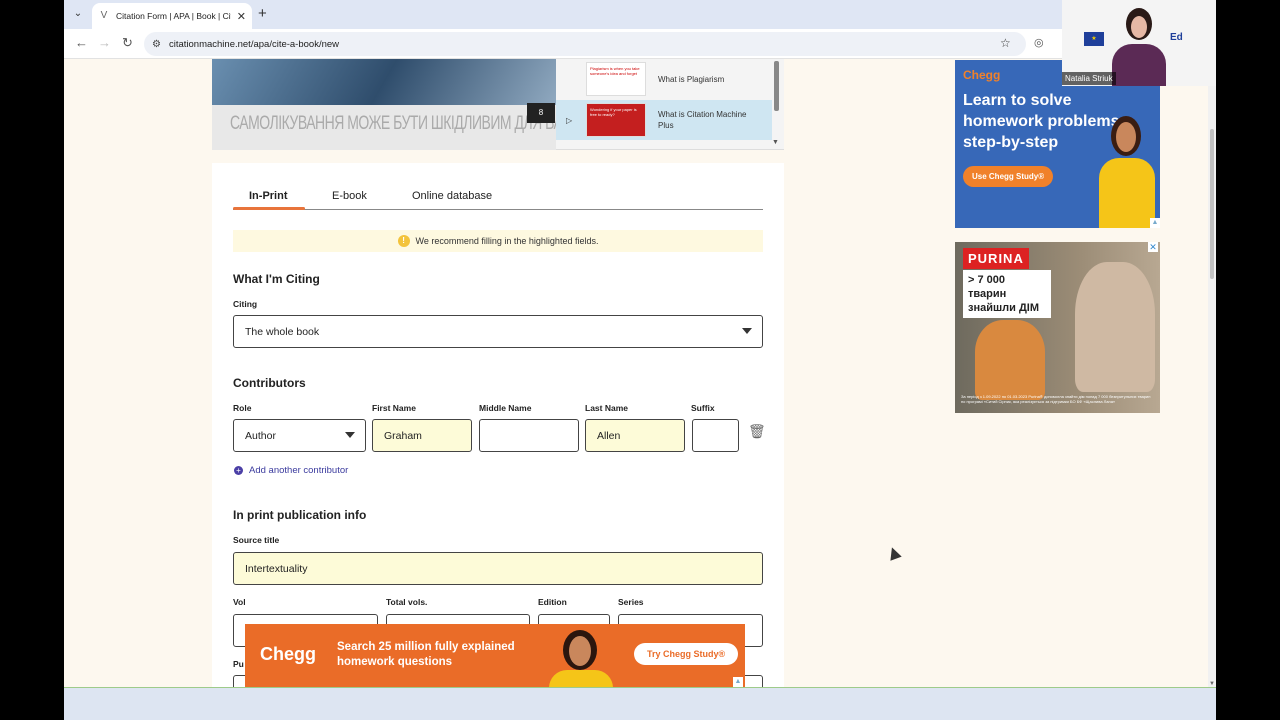 The height and width of the screenshot is (720, 1280). Describe the element at coordinates (498, 568) in the screenshot. I see `source-title-field: Intertextuality` at that location.